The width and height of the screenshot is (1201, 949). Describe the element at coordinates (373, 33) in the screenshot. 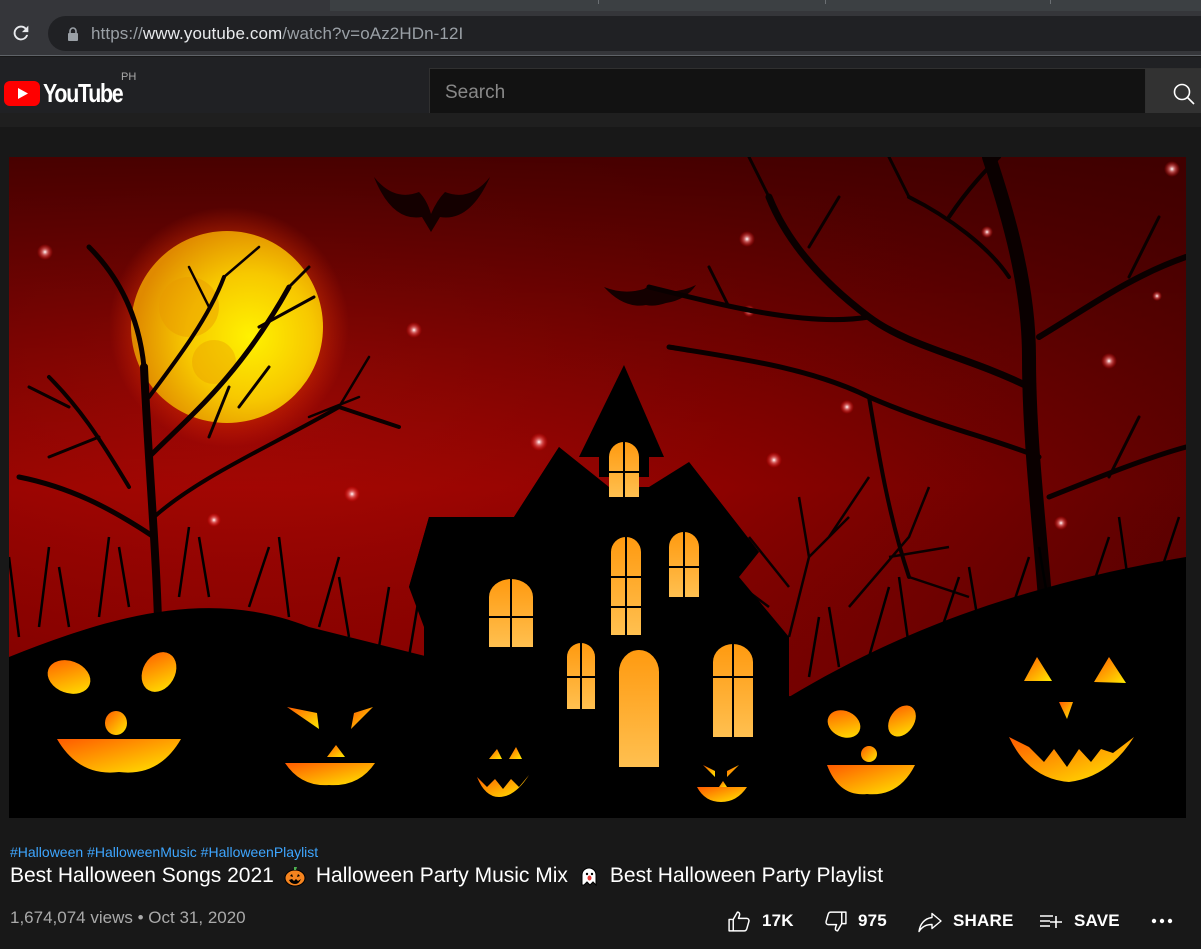

I see `url-path: /watch?v=oAz2HDn-12I` at that location.